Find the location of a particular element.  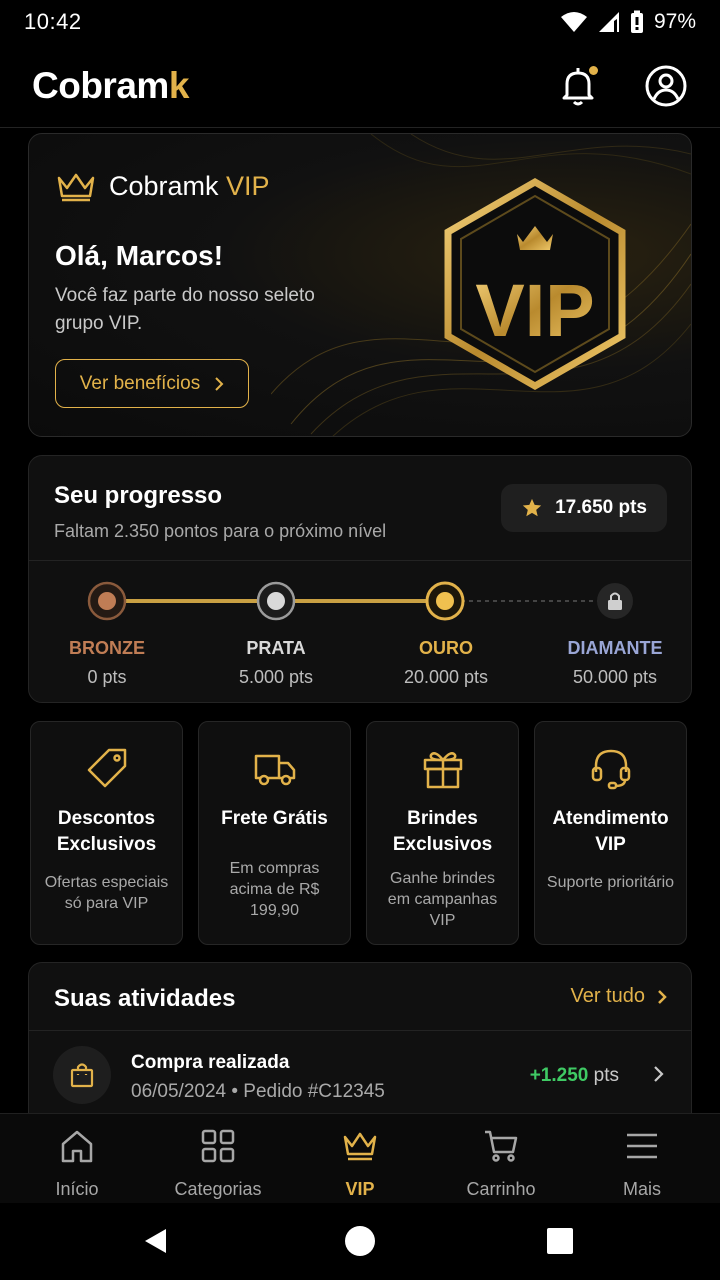

tier-pts: 5.000 pts is located at coordinates (276, 677).